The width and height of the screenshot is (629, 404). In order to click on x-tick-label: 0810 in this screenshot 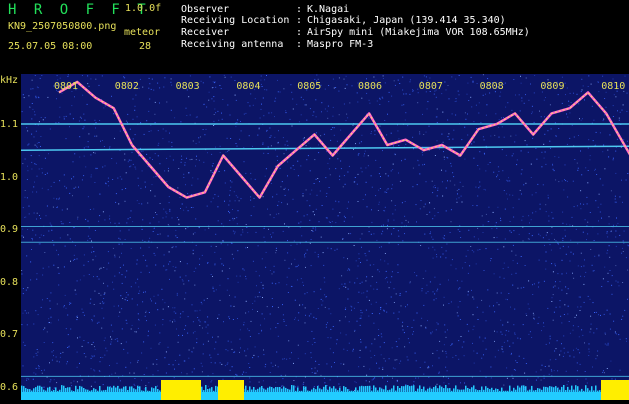, I will do `click(613, 86)`.